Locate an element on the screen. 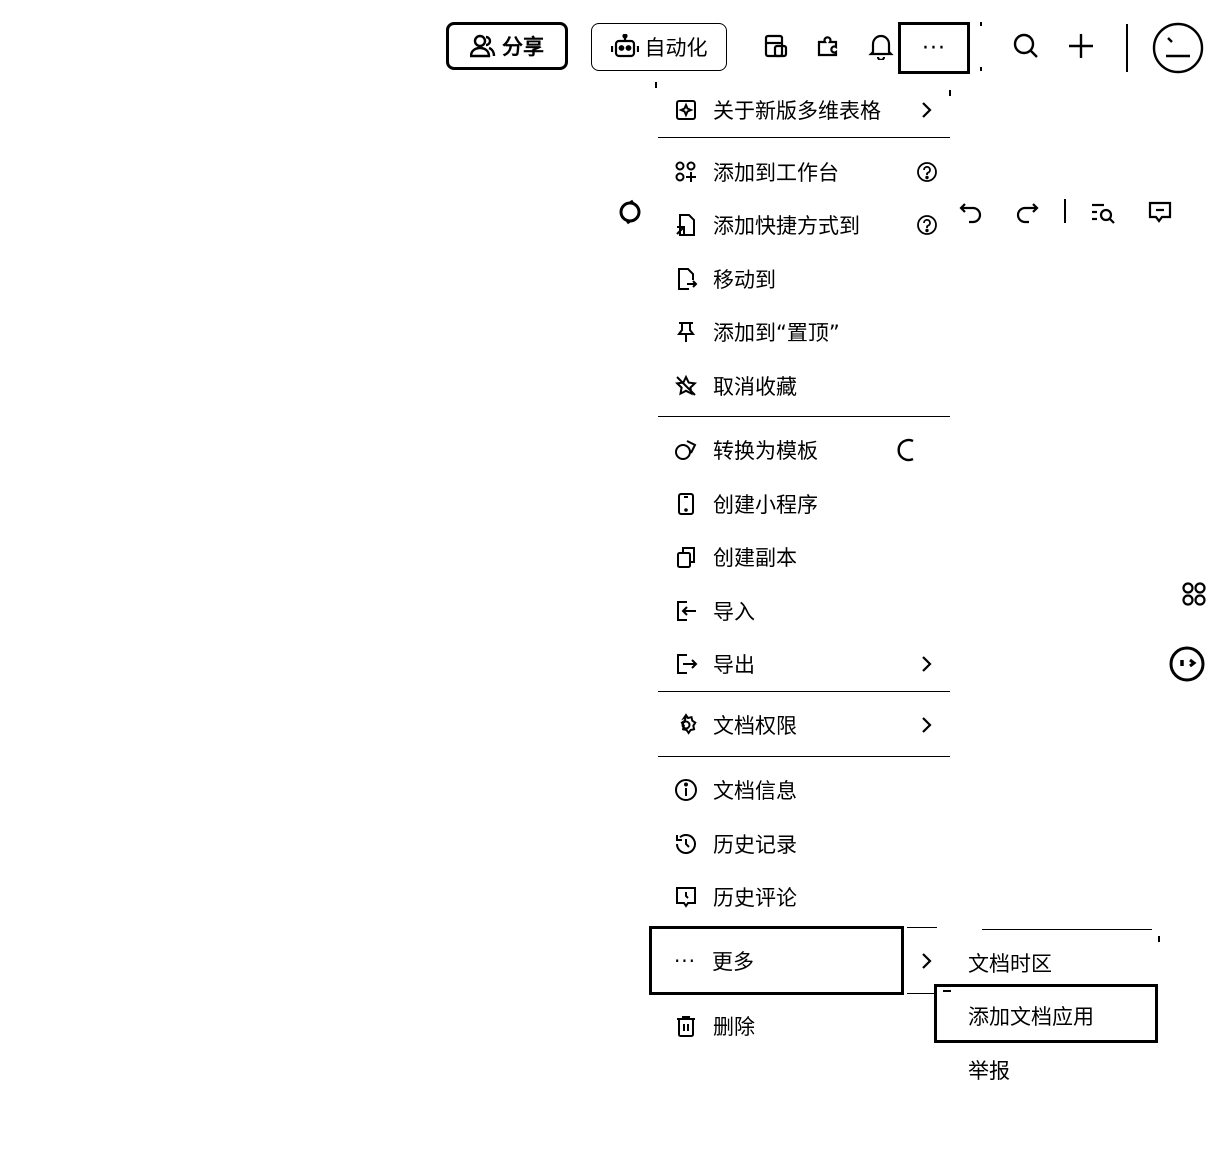  copy-icon is located at coordinates (686, 557).